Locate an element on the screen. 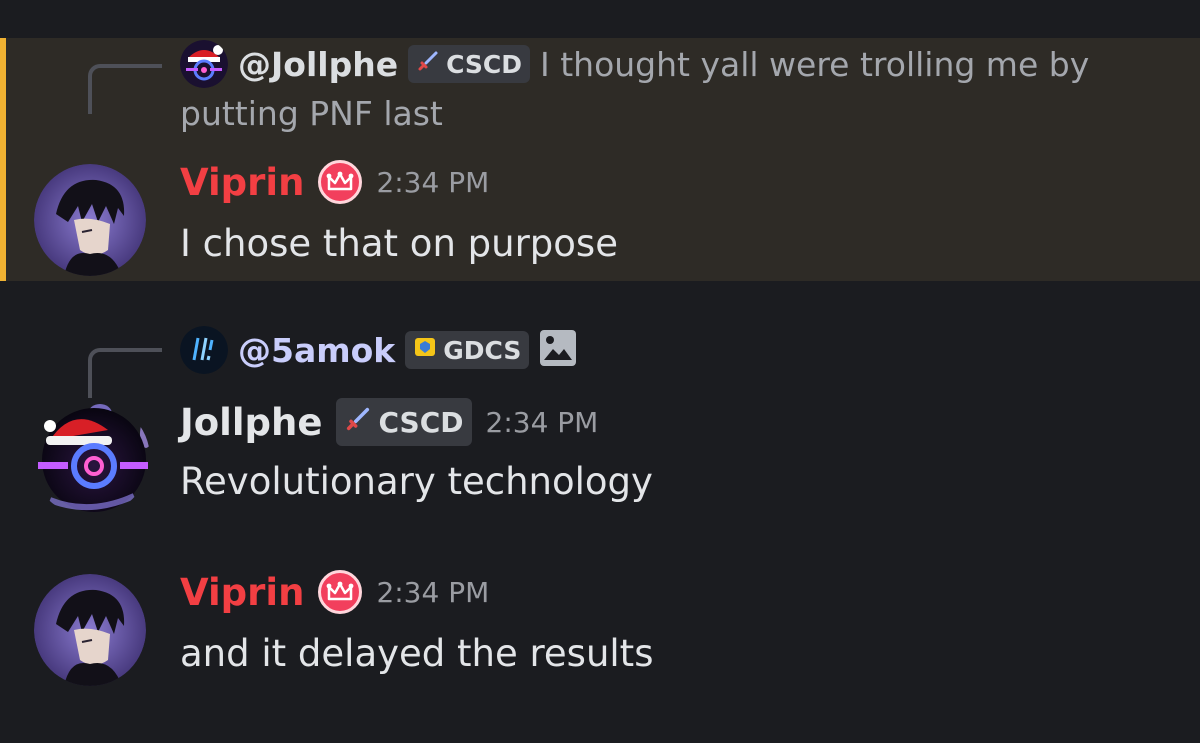  reply-text-continued: putting PNF last is located at coordinates (311, 113).